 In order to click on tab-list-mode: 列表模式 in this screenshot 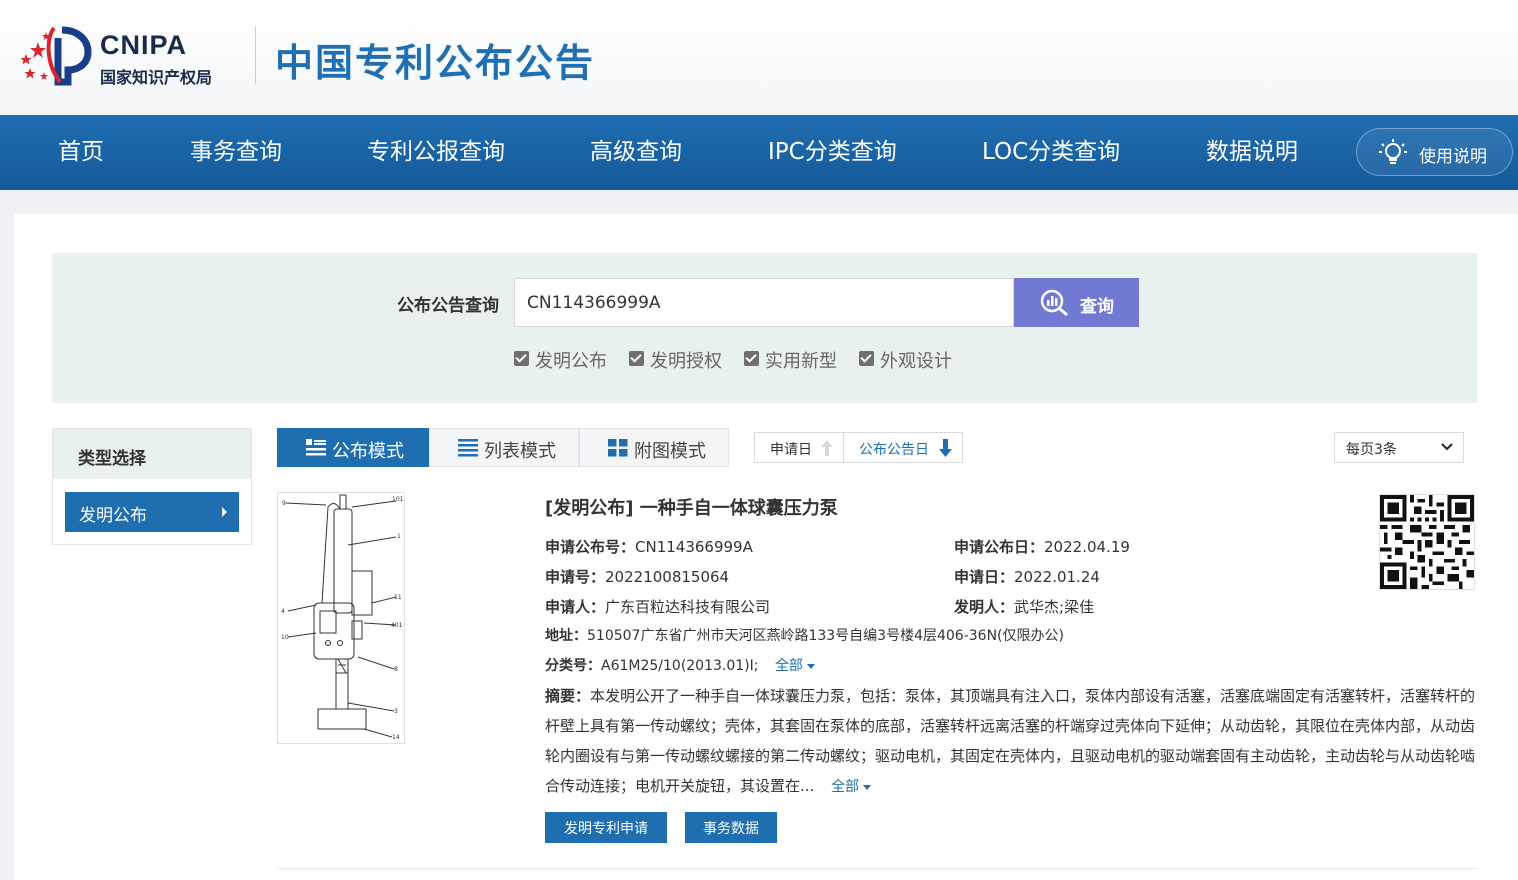, I will do `click(504, 447)`.